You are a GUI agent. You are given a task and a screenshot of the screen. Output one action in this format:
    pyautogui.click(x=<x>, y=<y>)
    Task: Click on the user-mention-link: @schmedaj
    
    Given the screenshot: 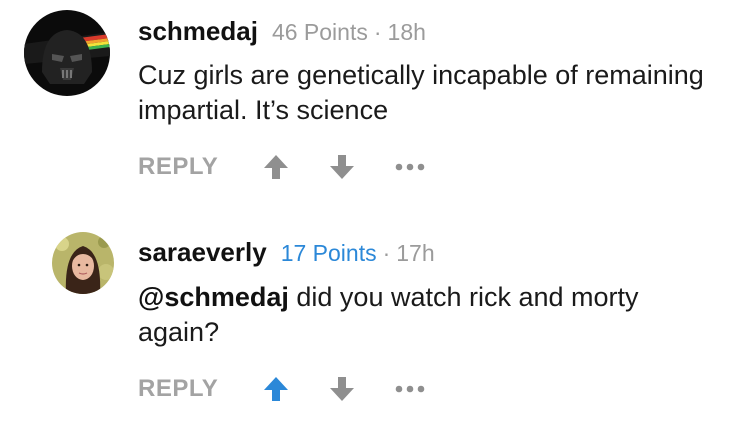 What is the action you would take?
    pyautogui.click(x=213, y=297)
    